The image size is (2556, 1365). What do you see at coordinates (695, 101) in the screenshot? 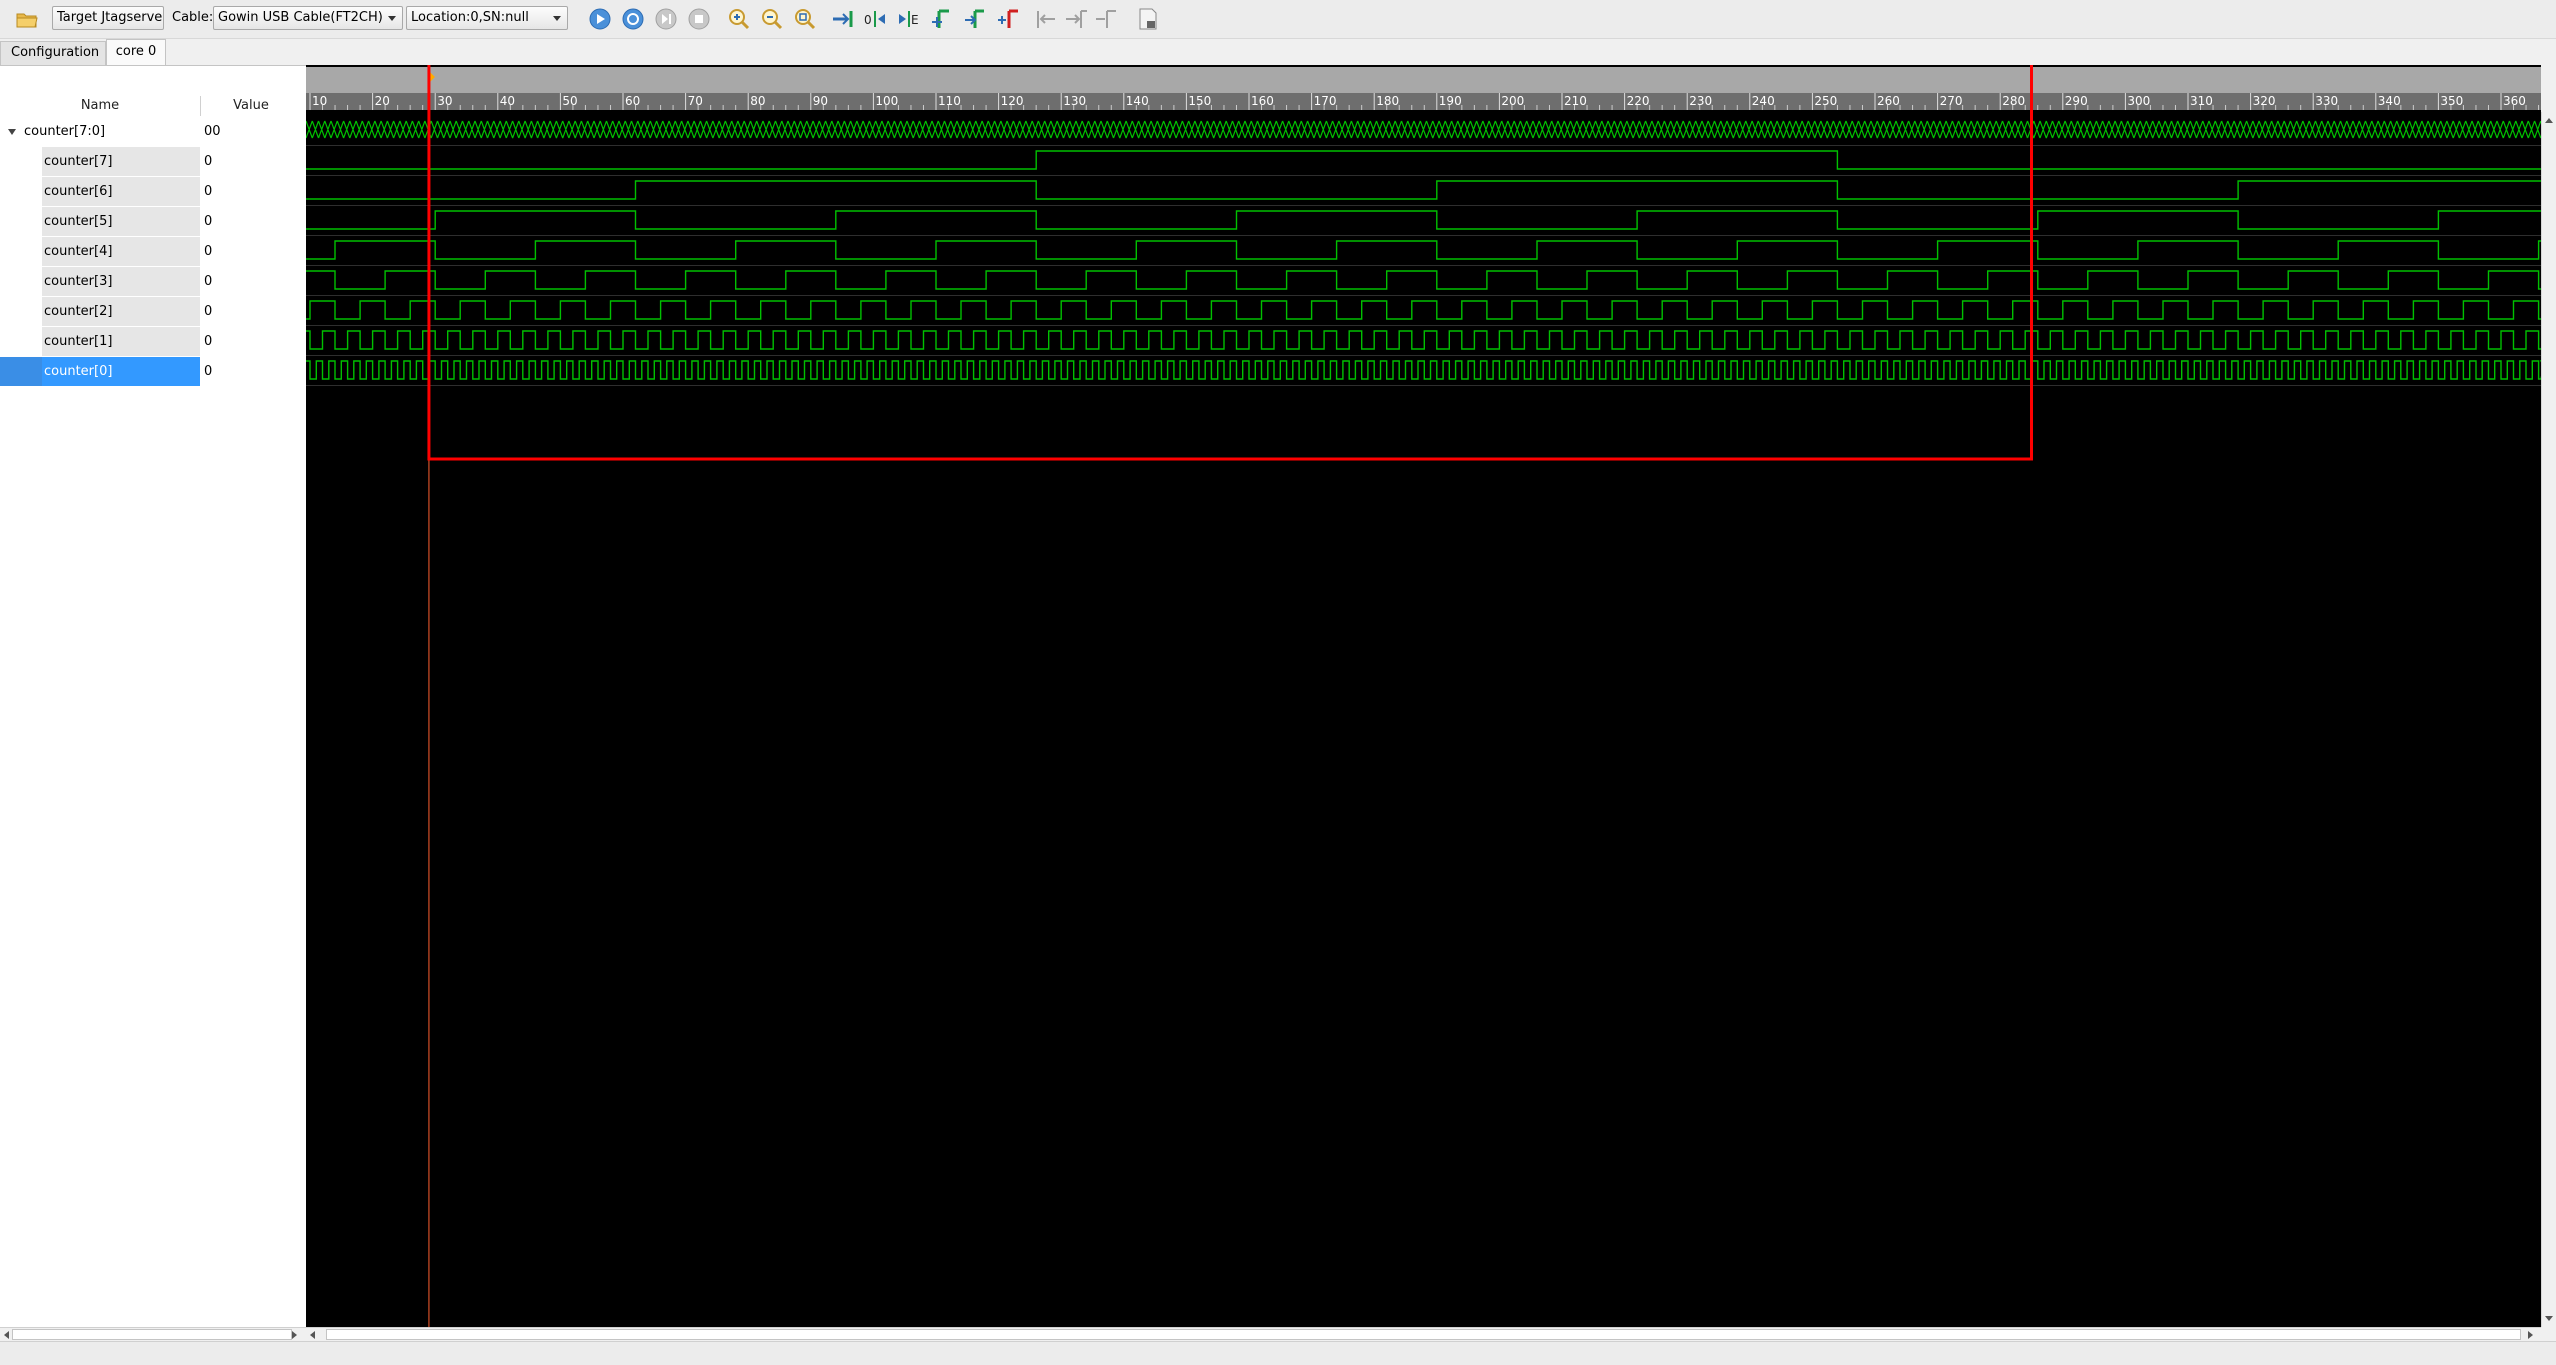
I see `ruler-tick-label: 70` at bounding box center [695, 101].